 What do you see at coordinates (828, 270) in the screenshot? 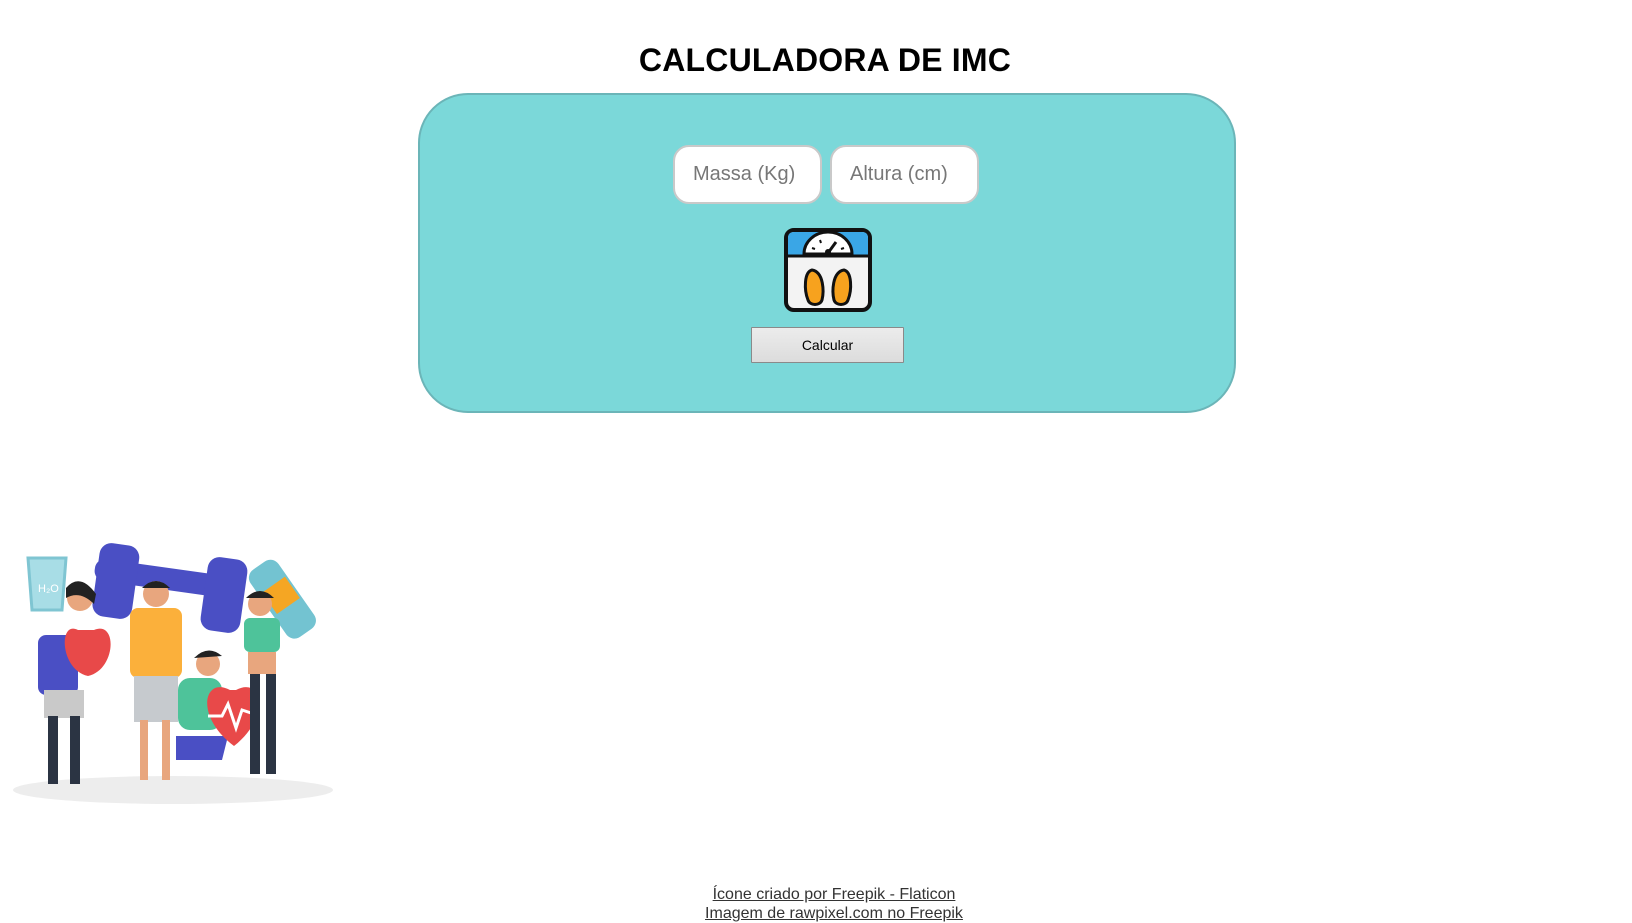
I see `bathroom-scale-icon` at bounding box center [828, 270].